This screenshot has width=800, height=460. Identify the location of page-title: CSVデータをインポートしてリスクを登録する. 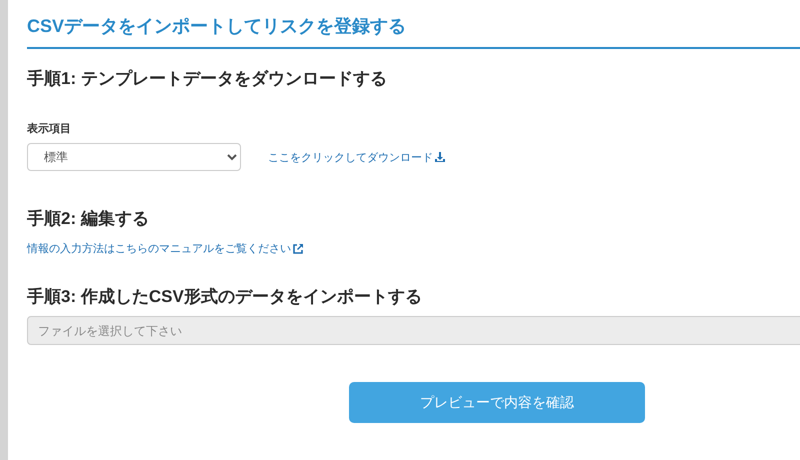
(413, 31).